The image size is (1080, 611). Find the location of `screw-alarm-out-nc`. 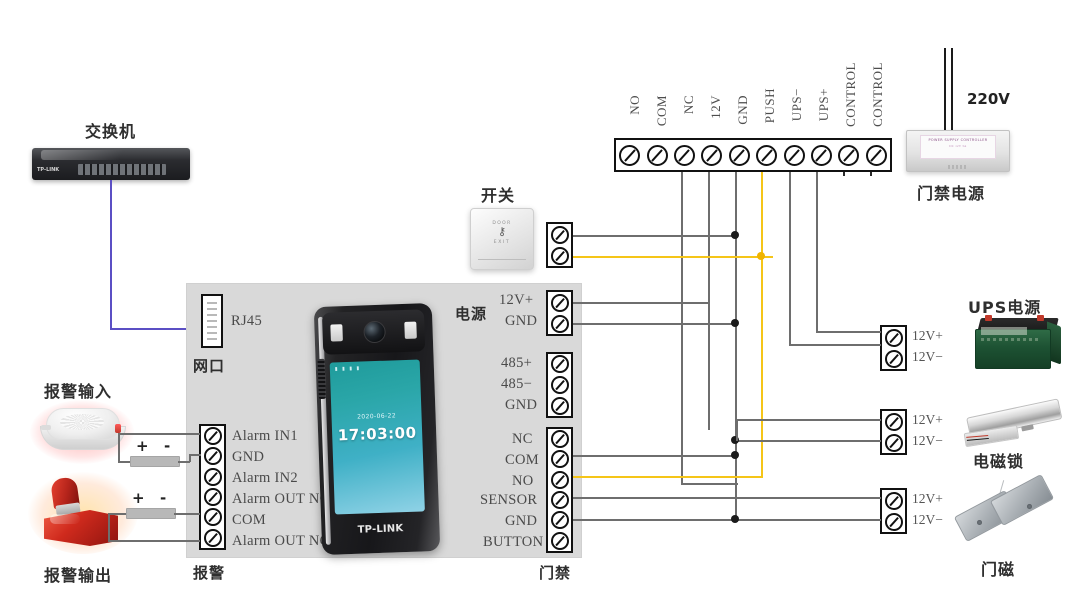

screw-alarm-out-nc is located at coordinates (212, 497).